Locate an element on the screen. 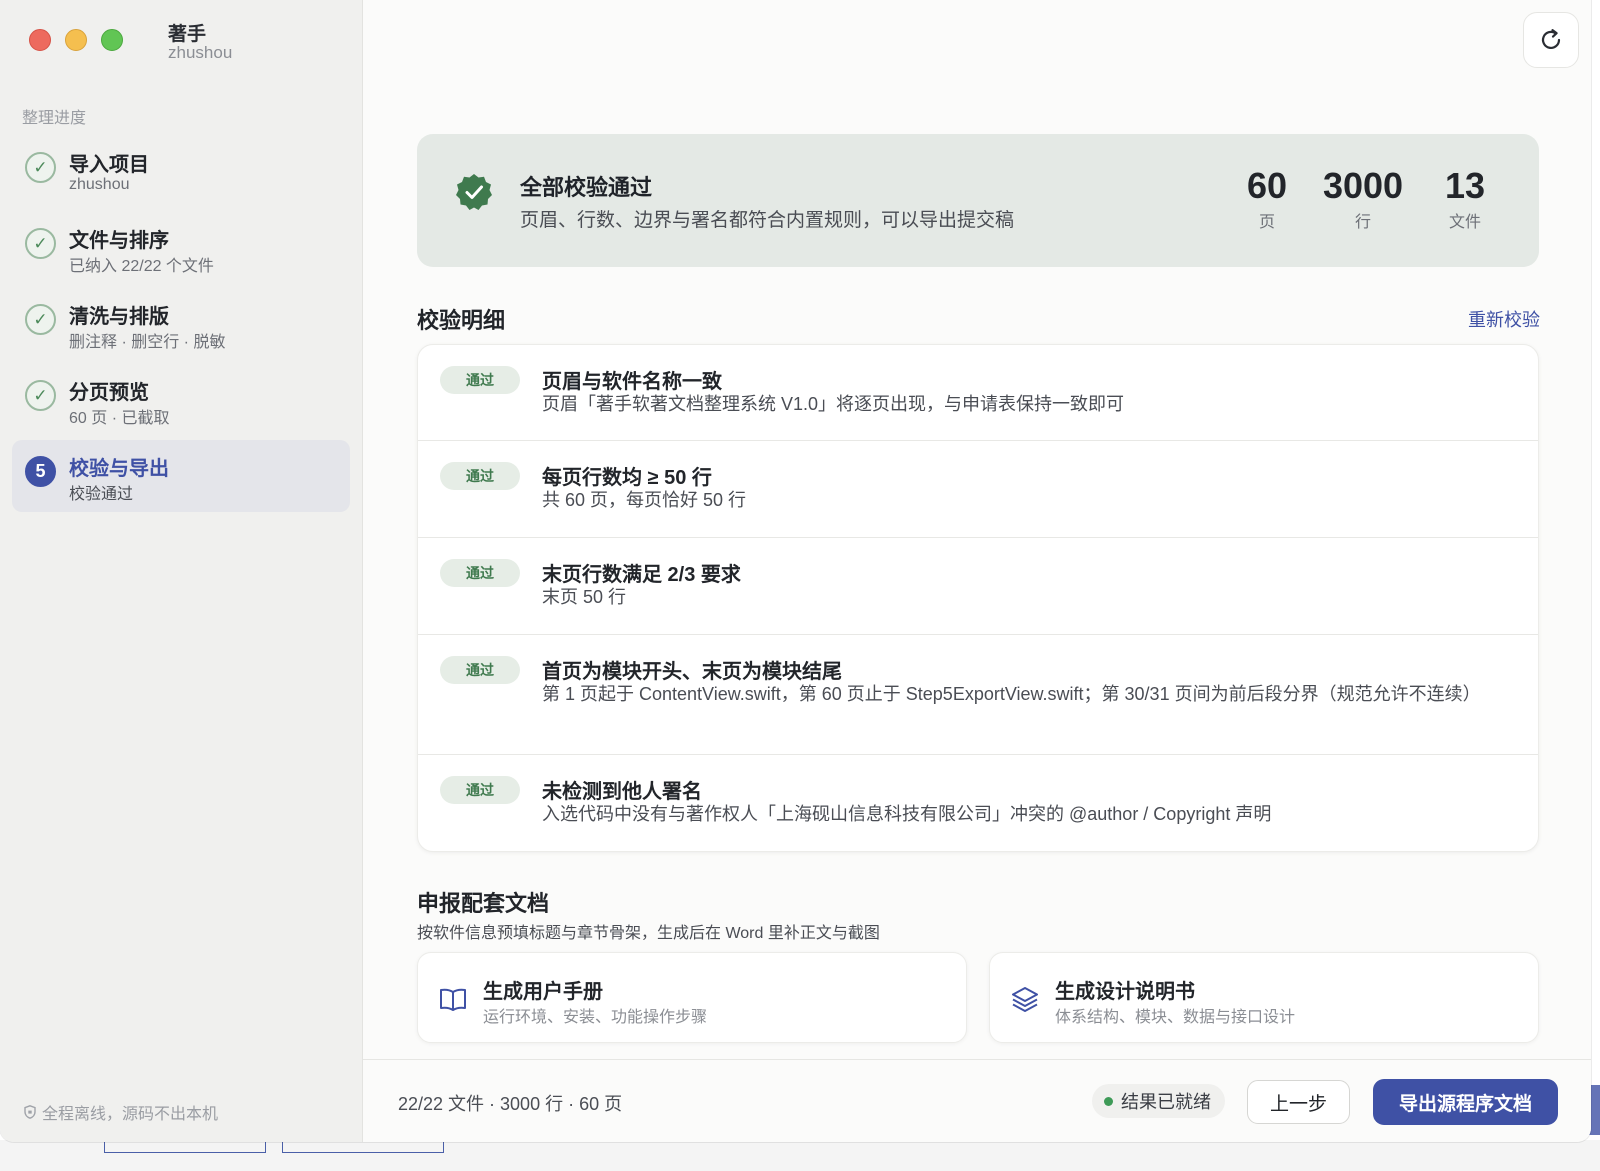  step-title: 清洗与排版 is located at coordinates (119, 317).